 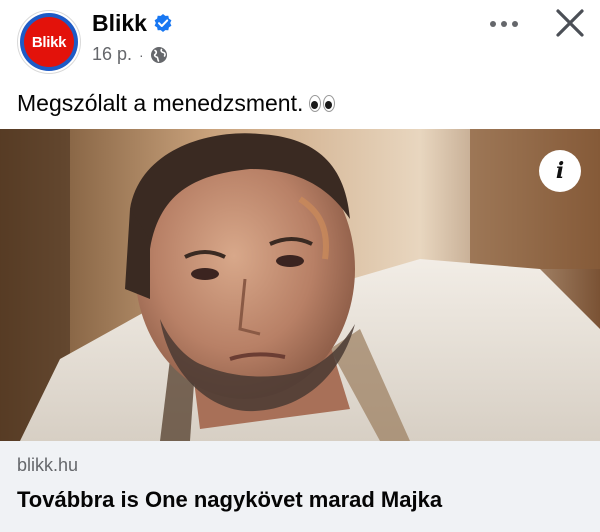 I want to click on post-meta: 16 p. ·, so click(x=130, y=54).